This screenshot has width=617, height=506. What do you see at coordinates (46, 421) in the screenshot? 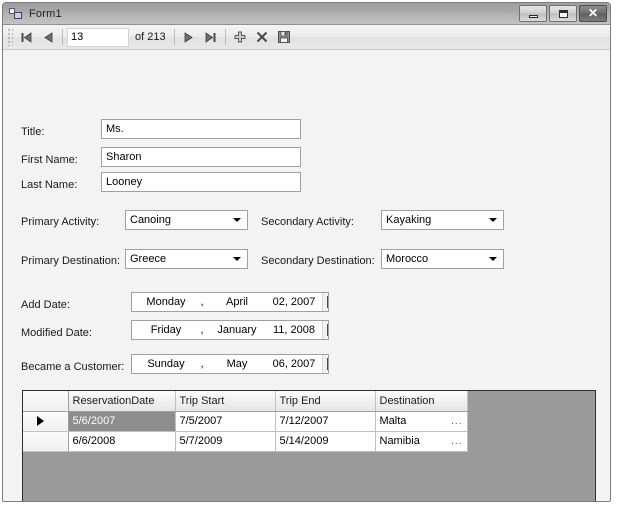
I see `row-header-current` at bounding box center [46, 421].